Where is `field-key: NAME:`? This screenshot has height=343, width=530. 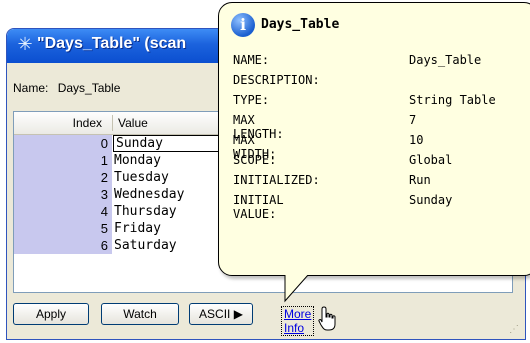
field-key: NAME: is located at coordinates (251, 60).